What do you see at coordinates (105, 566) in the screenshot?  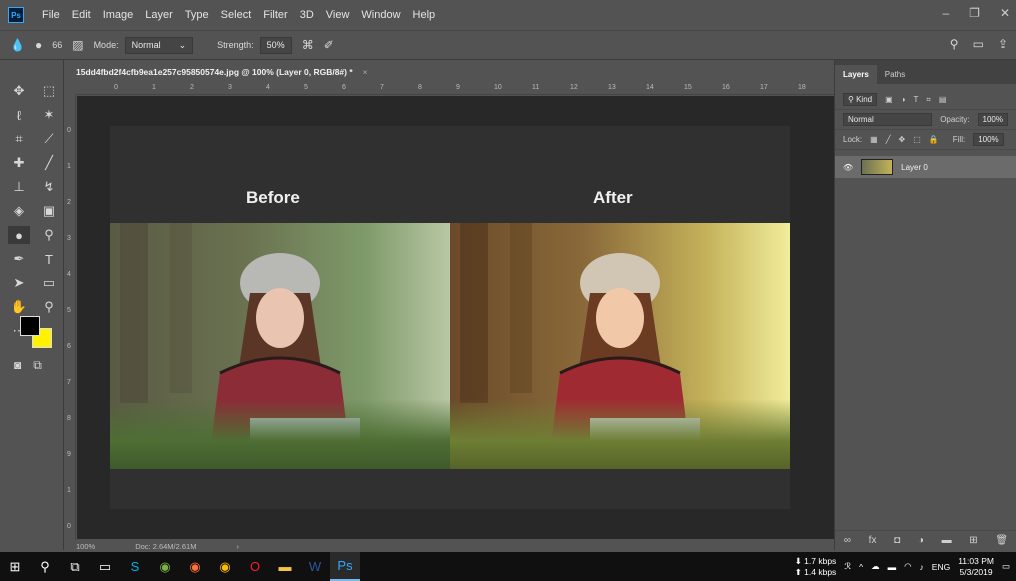 I see `file-explorer-icon: ▭` at bounding box center [105, 566].